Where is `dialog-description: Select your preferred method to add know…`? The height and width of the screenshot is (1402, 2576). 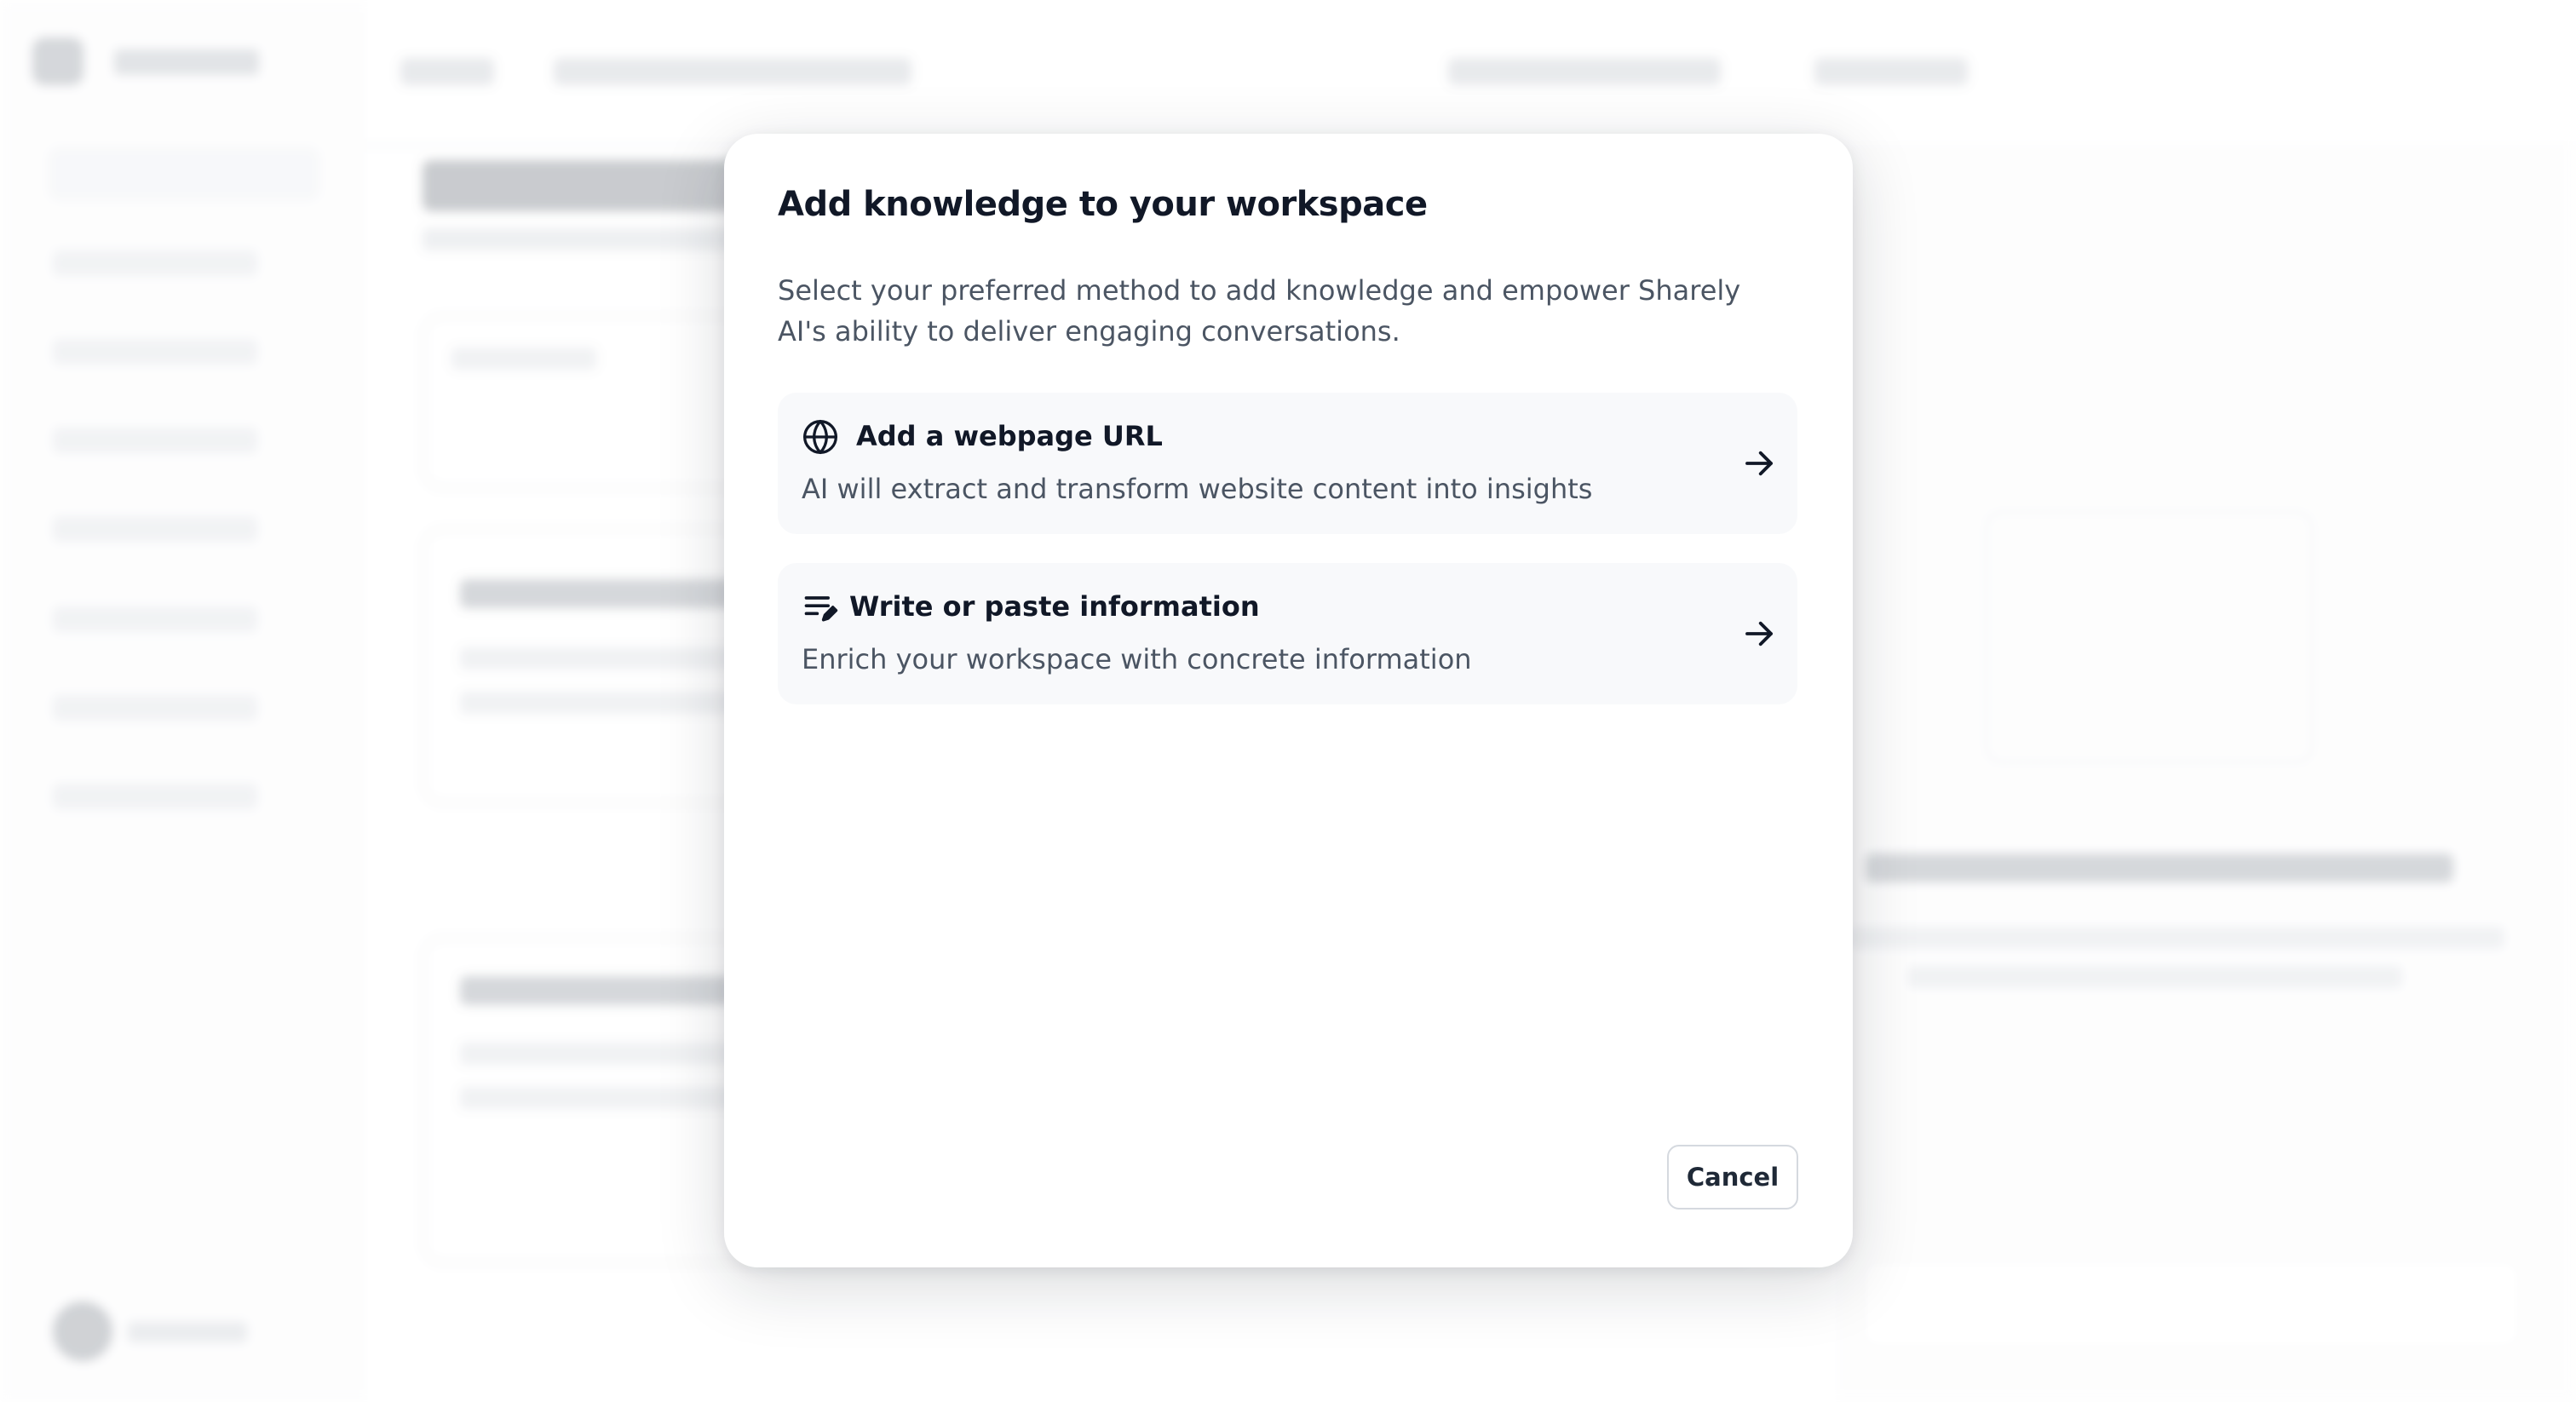
dialog-description: Select your preferred method to add know… is located at coordinates (1260, 311).